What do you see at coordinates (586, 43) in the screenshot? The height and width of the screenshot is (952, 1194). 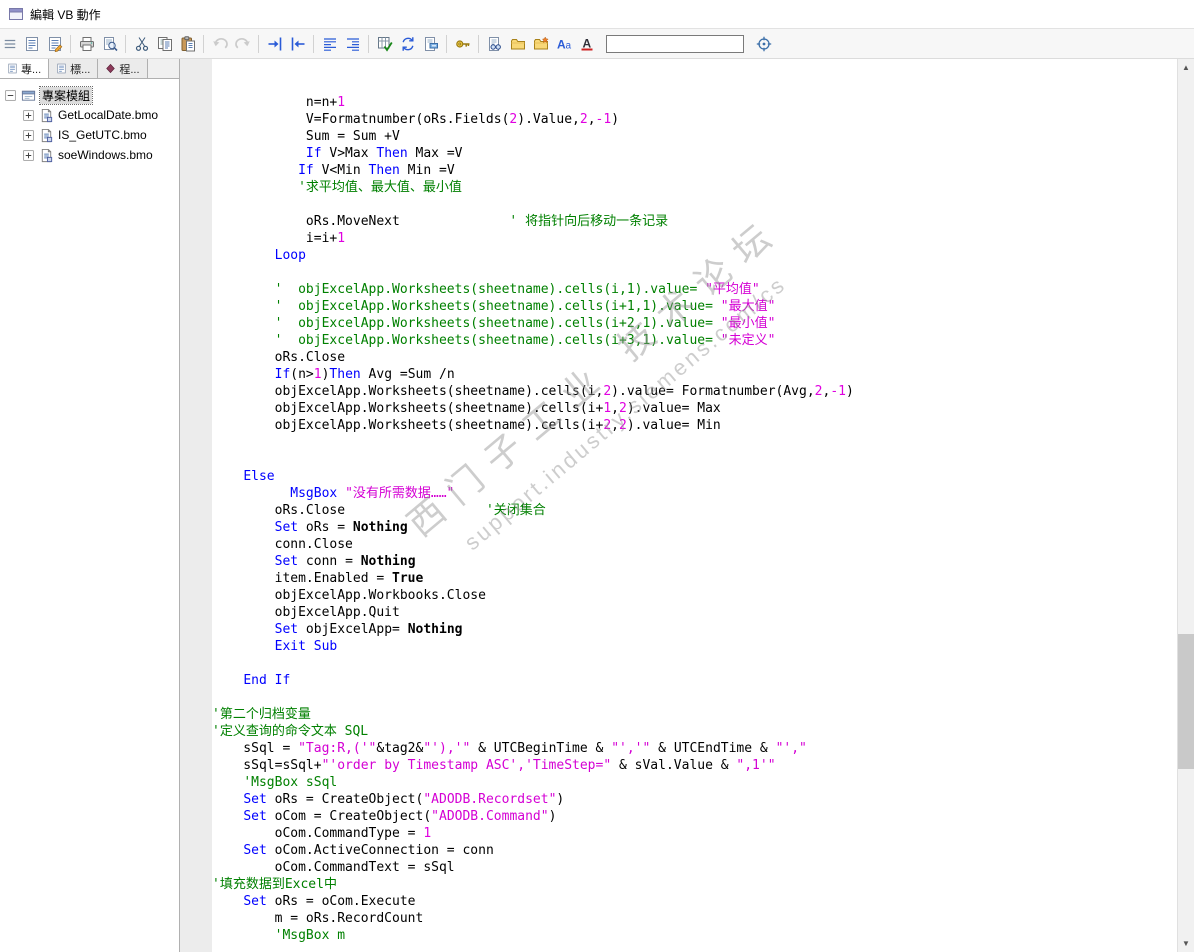 I see `font-button` at bounding box center [586, 43].